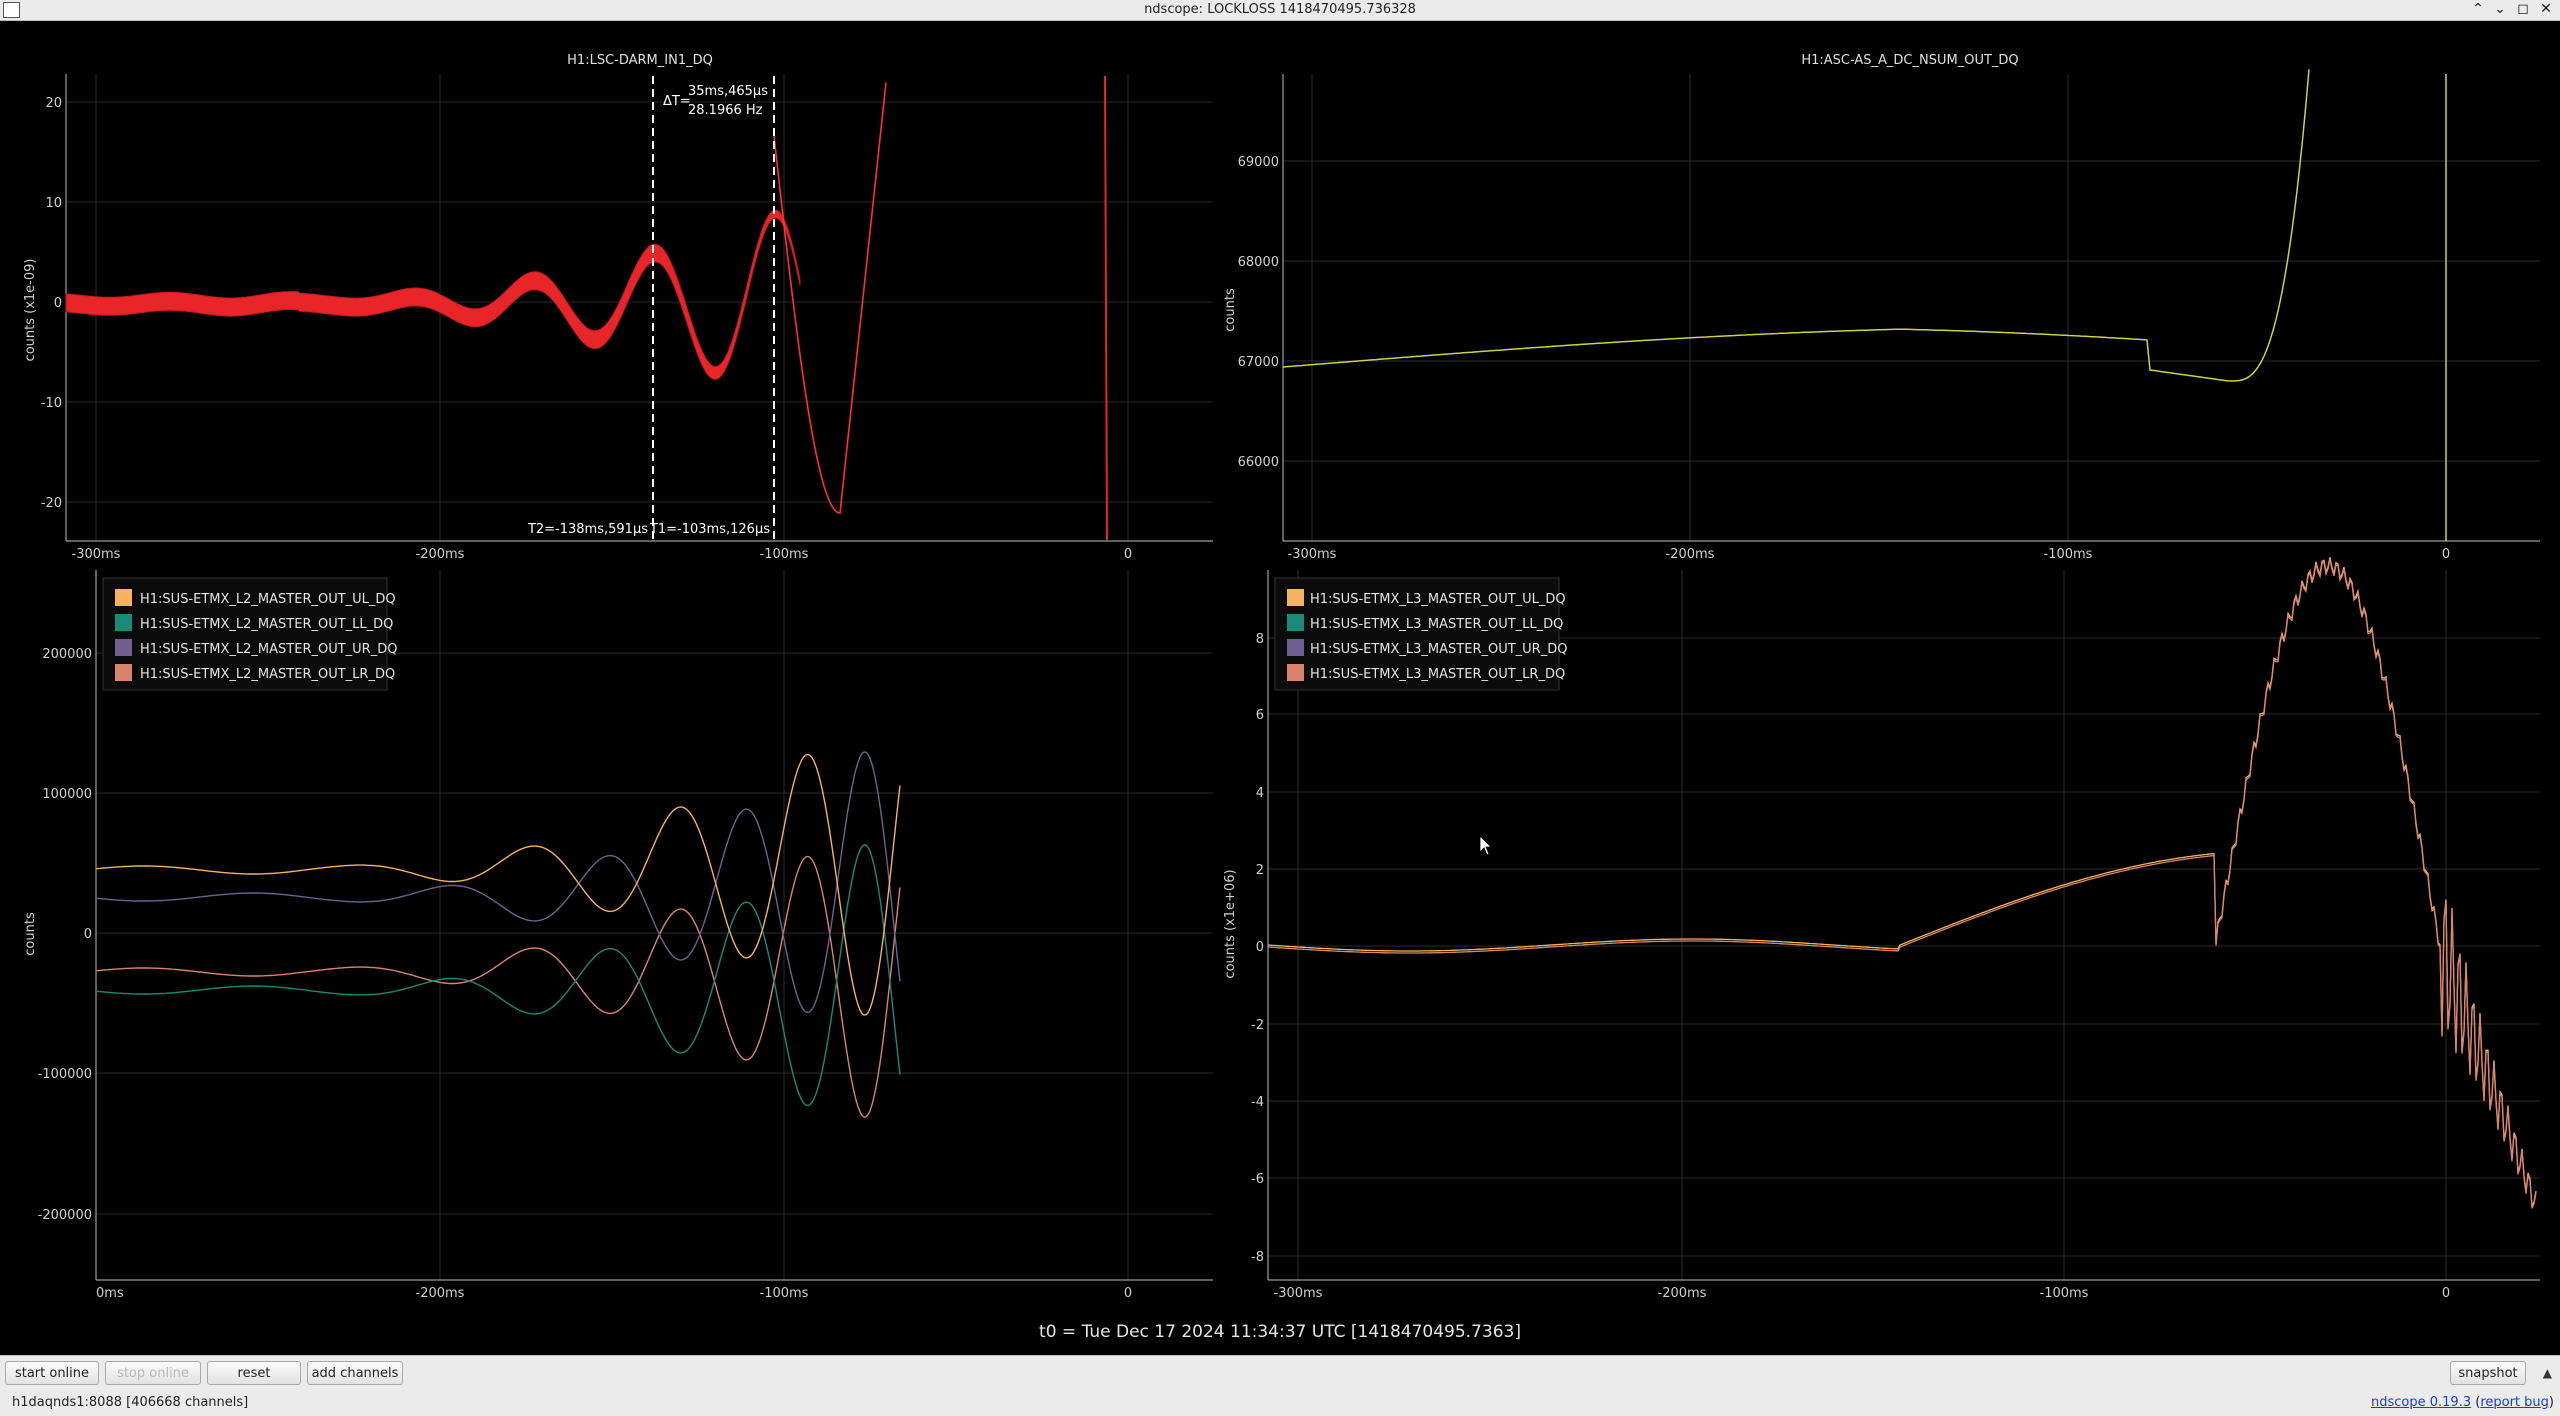 Image resolution: width=2560 pixels, height=1416 pixels. I want to click on server-status: h1daqnds1:8088 [406668 channels], so click(130, 1402).